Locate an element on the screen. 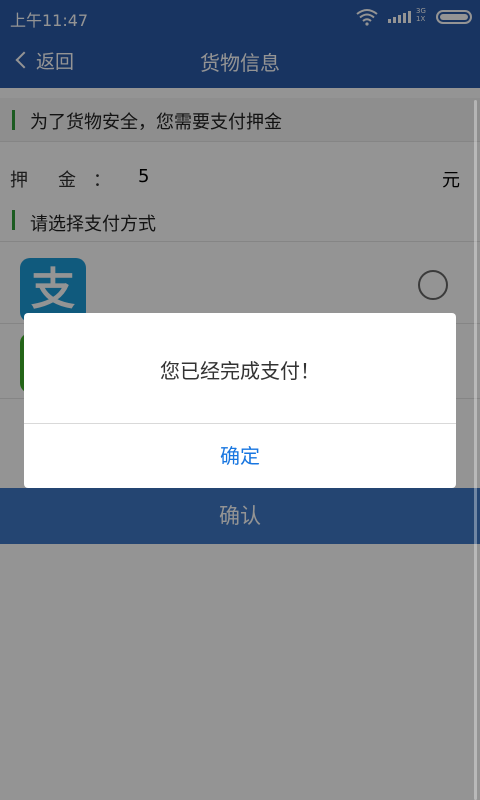  scrollbar is located at coordinates (475, 450).